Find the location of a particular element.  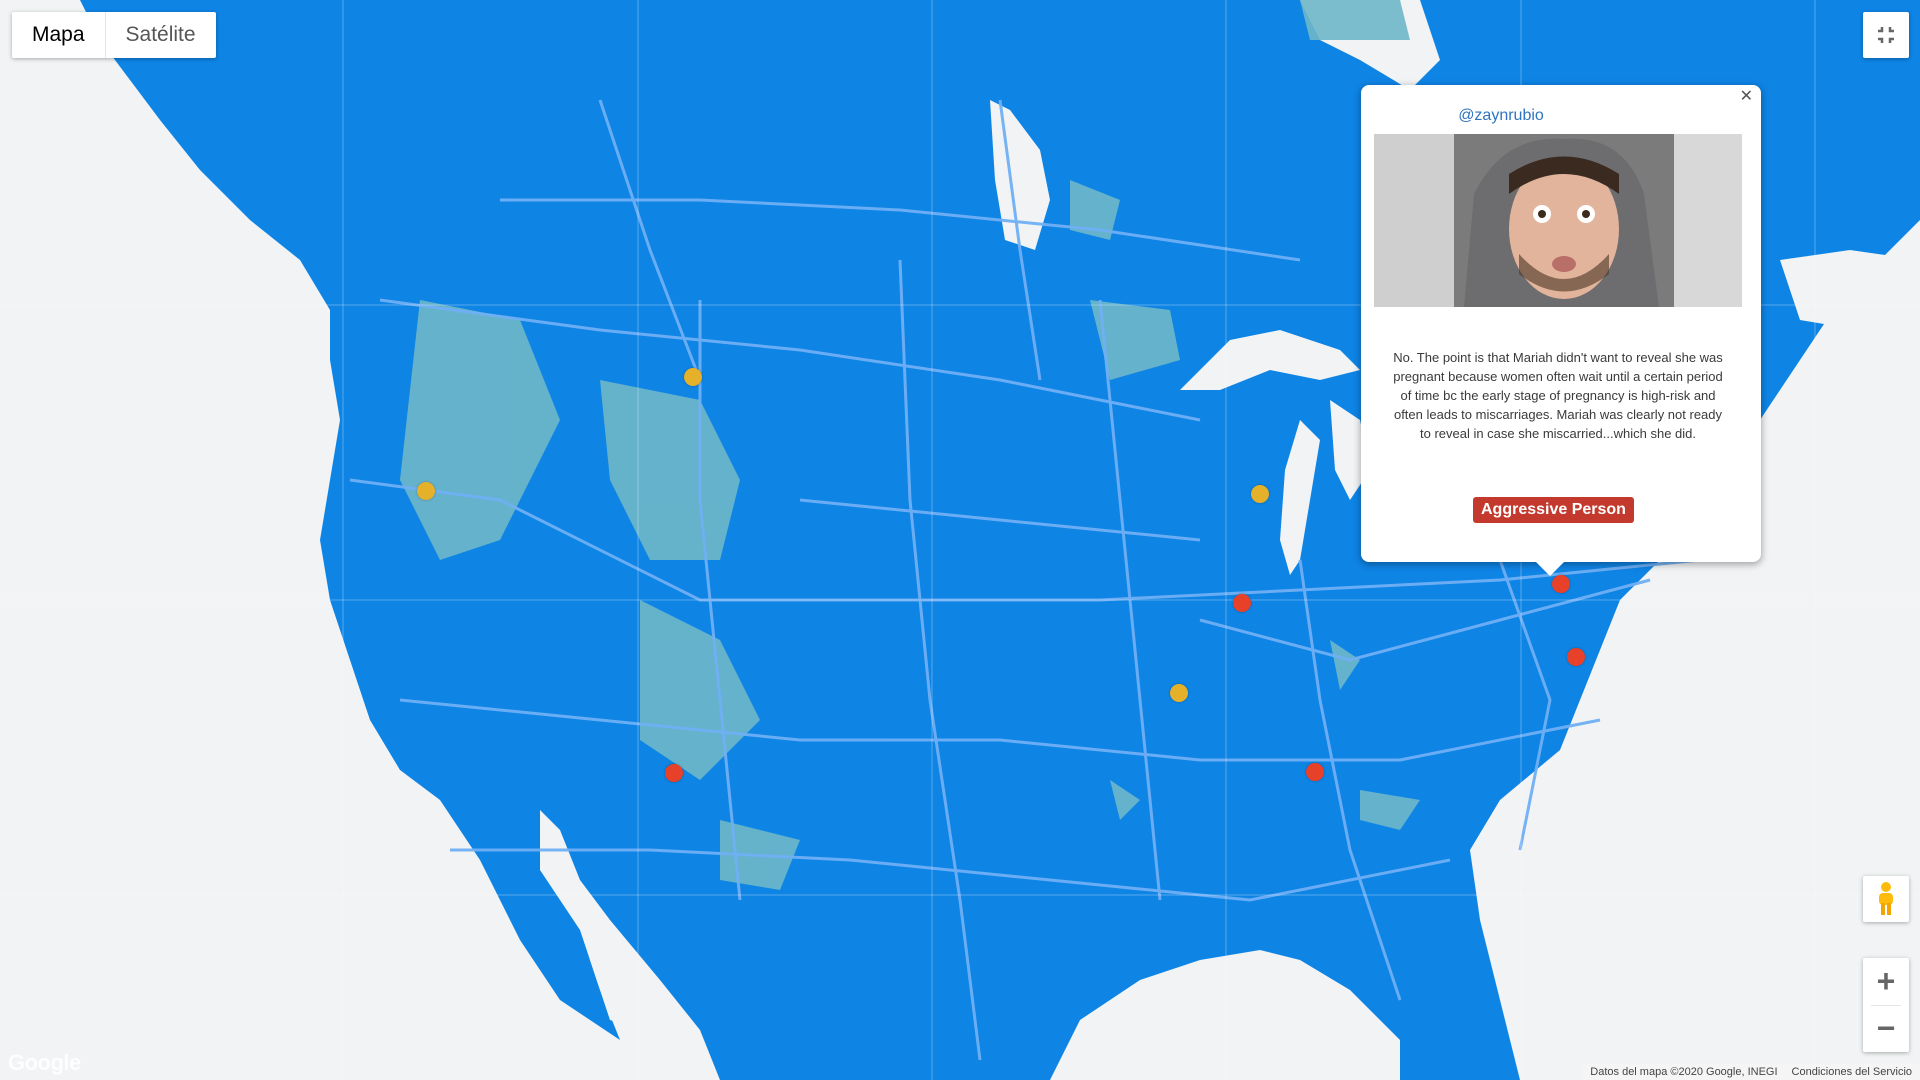

google-logo: Google is located at coordinates (44, 1063).